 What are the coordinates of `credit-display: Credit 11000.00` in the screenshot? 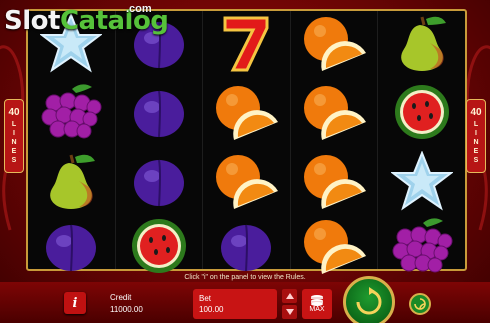 It's located at (126, 304).